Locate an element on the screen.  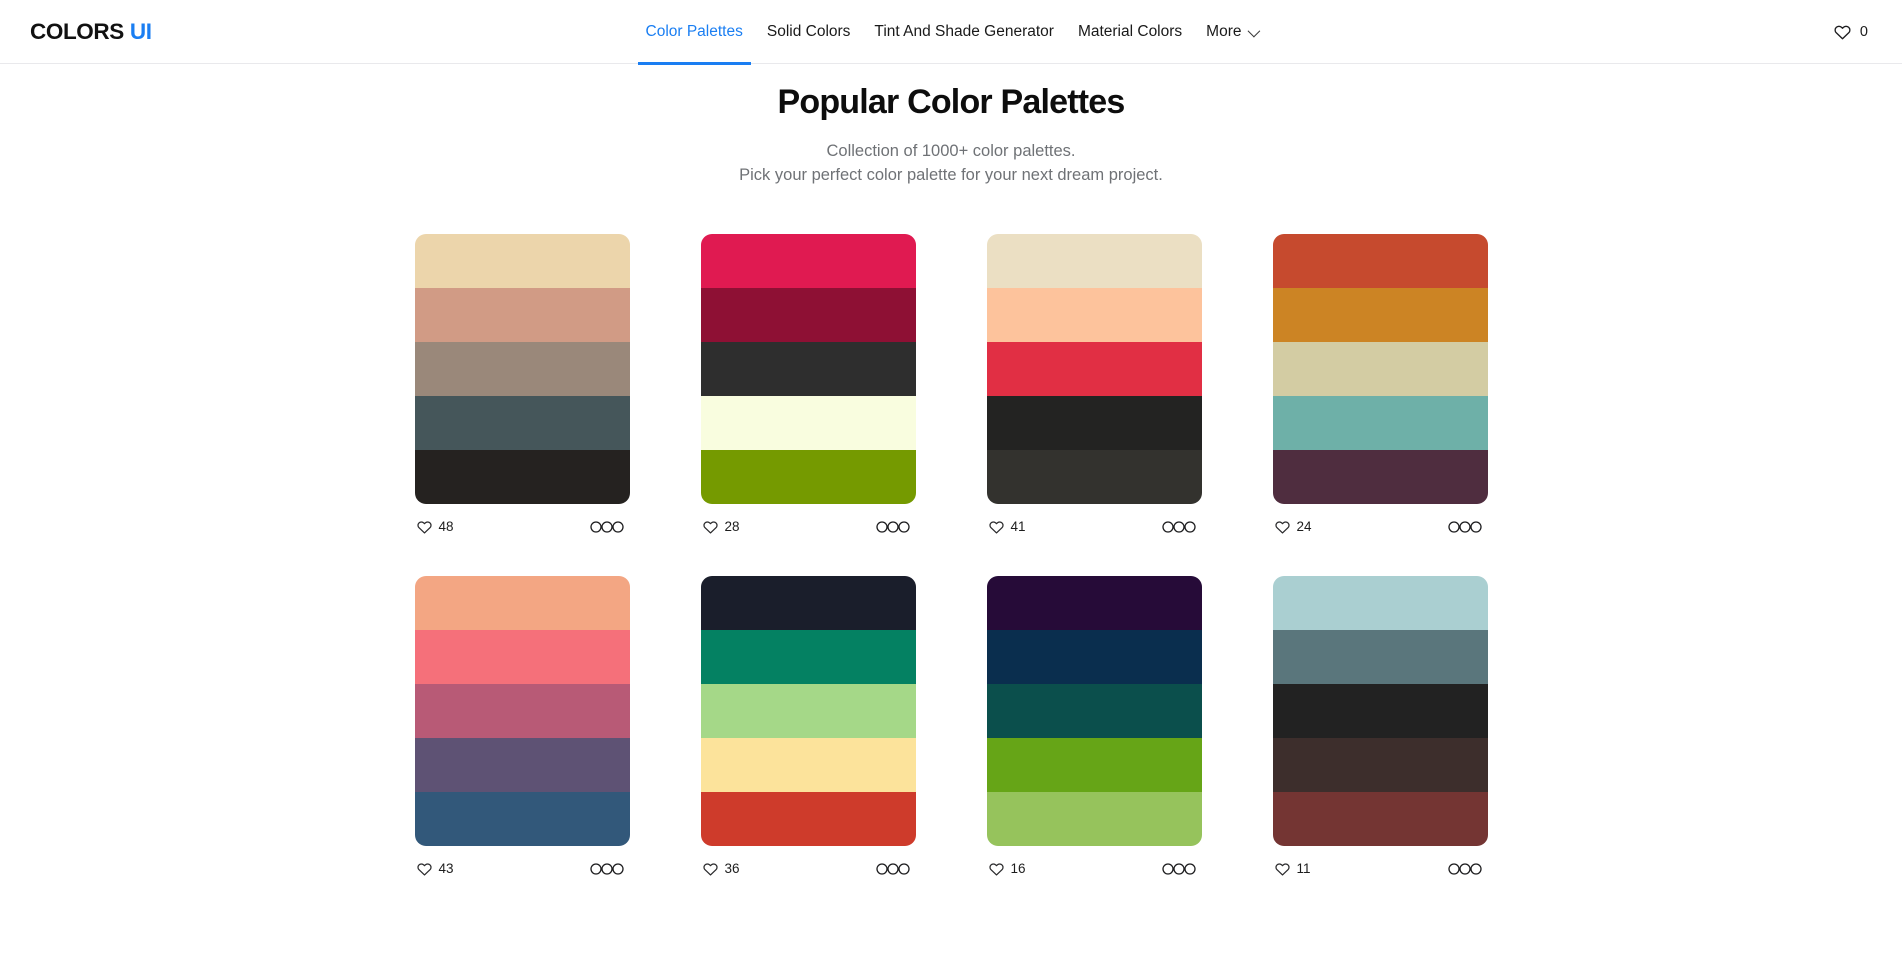
palette-like-button: 43 is located at coordinates (435, 869).